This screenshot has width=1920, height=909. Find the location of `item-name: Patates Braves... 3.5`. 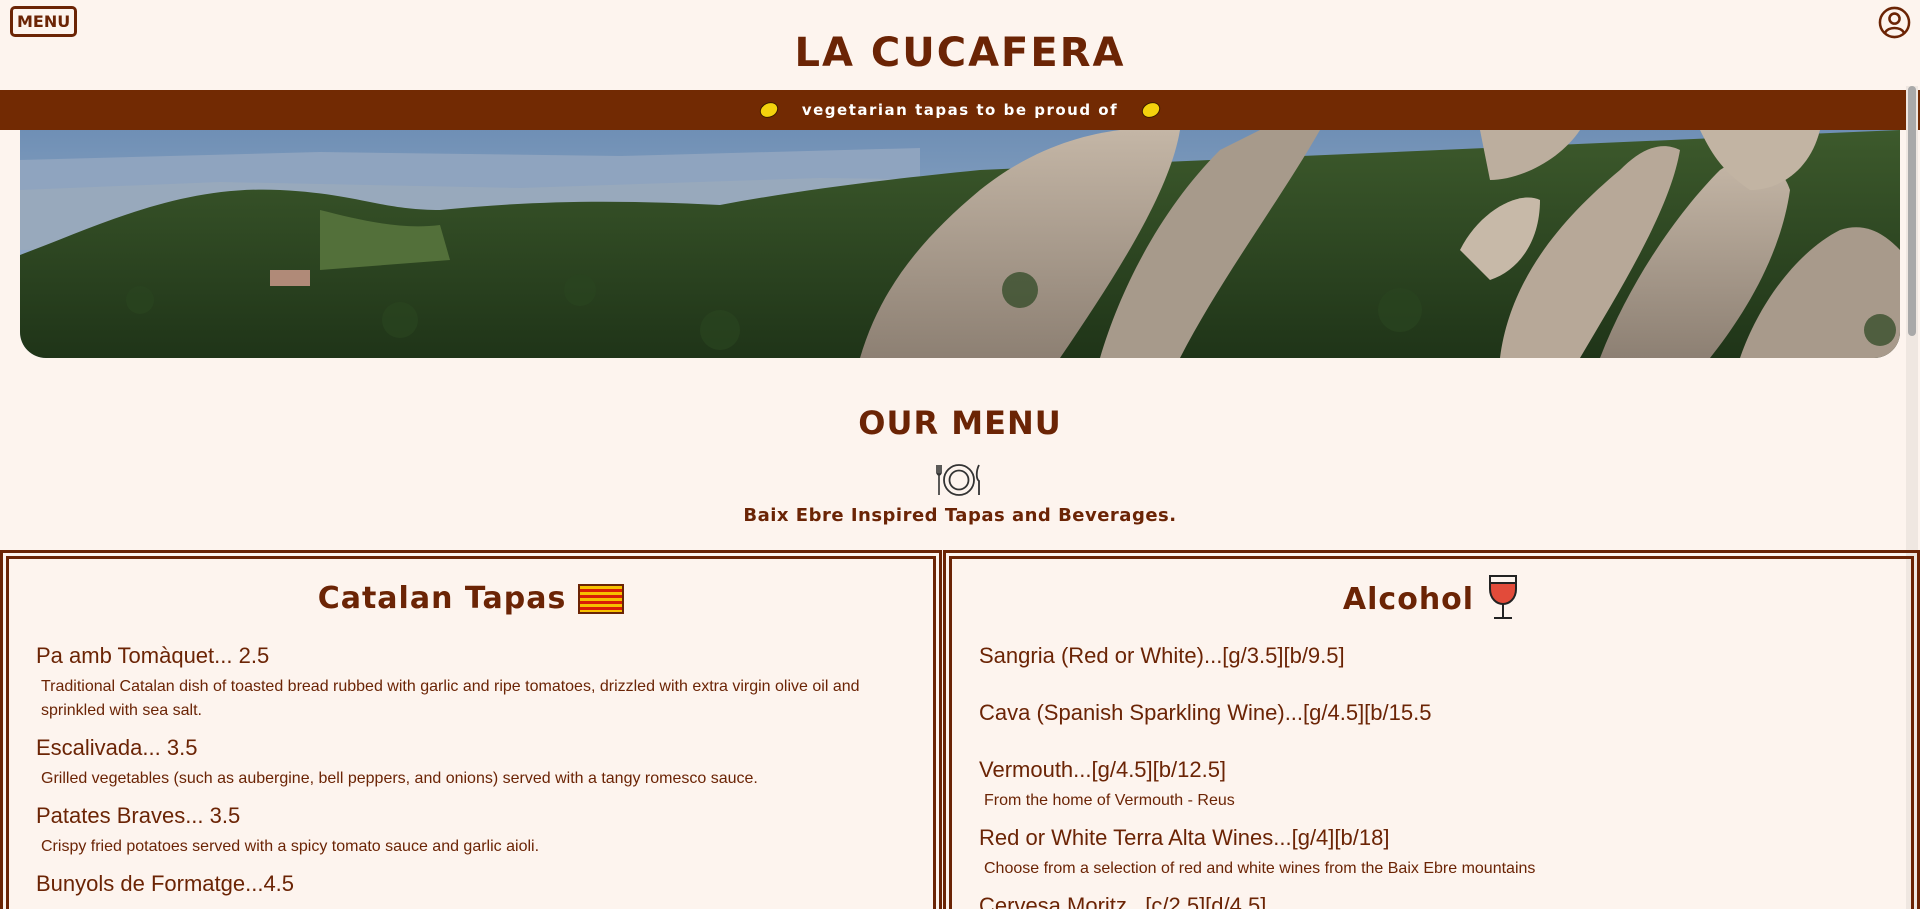

item-name: Patates Braves... 3.5 is located at coordinates (138, 815).